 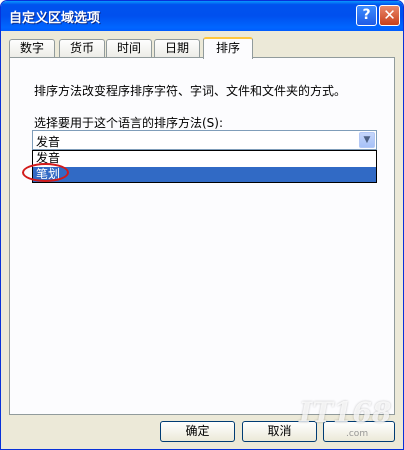 What do you see at coordinates (197, 431) in the screenshot?
I see `ok-button: 确定` at bounding box center [197, 431].